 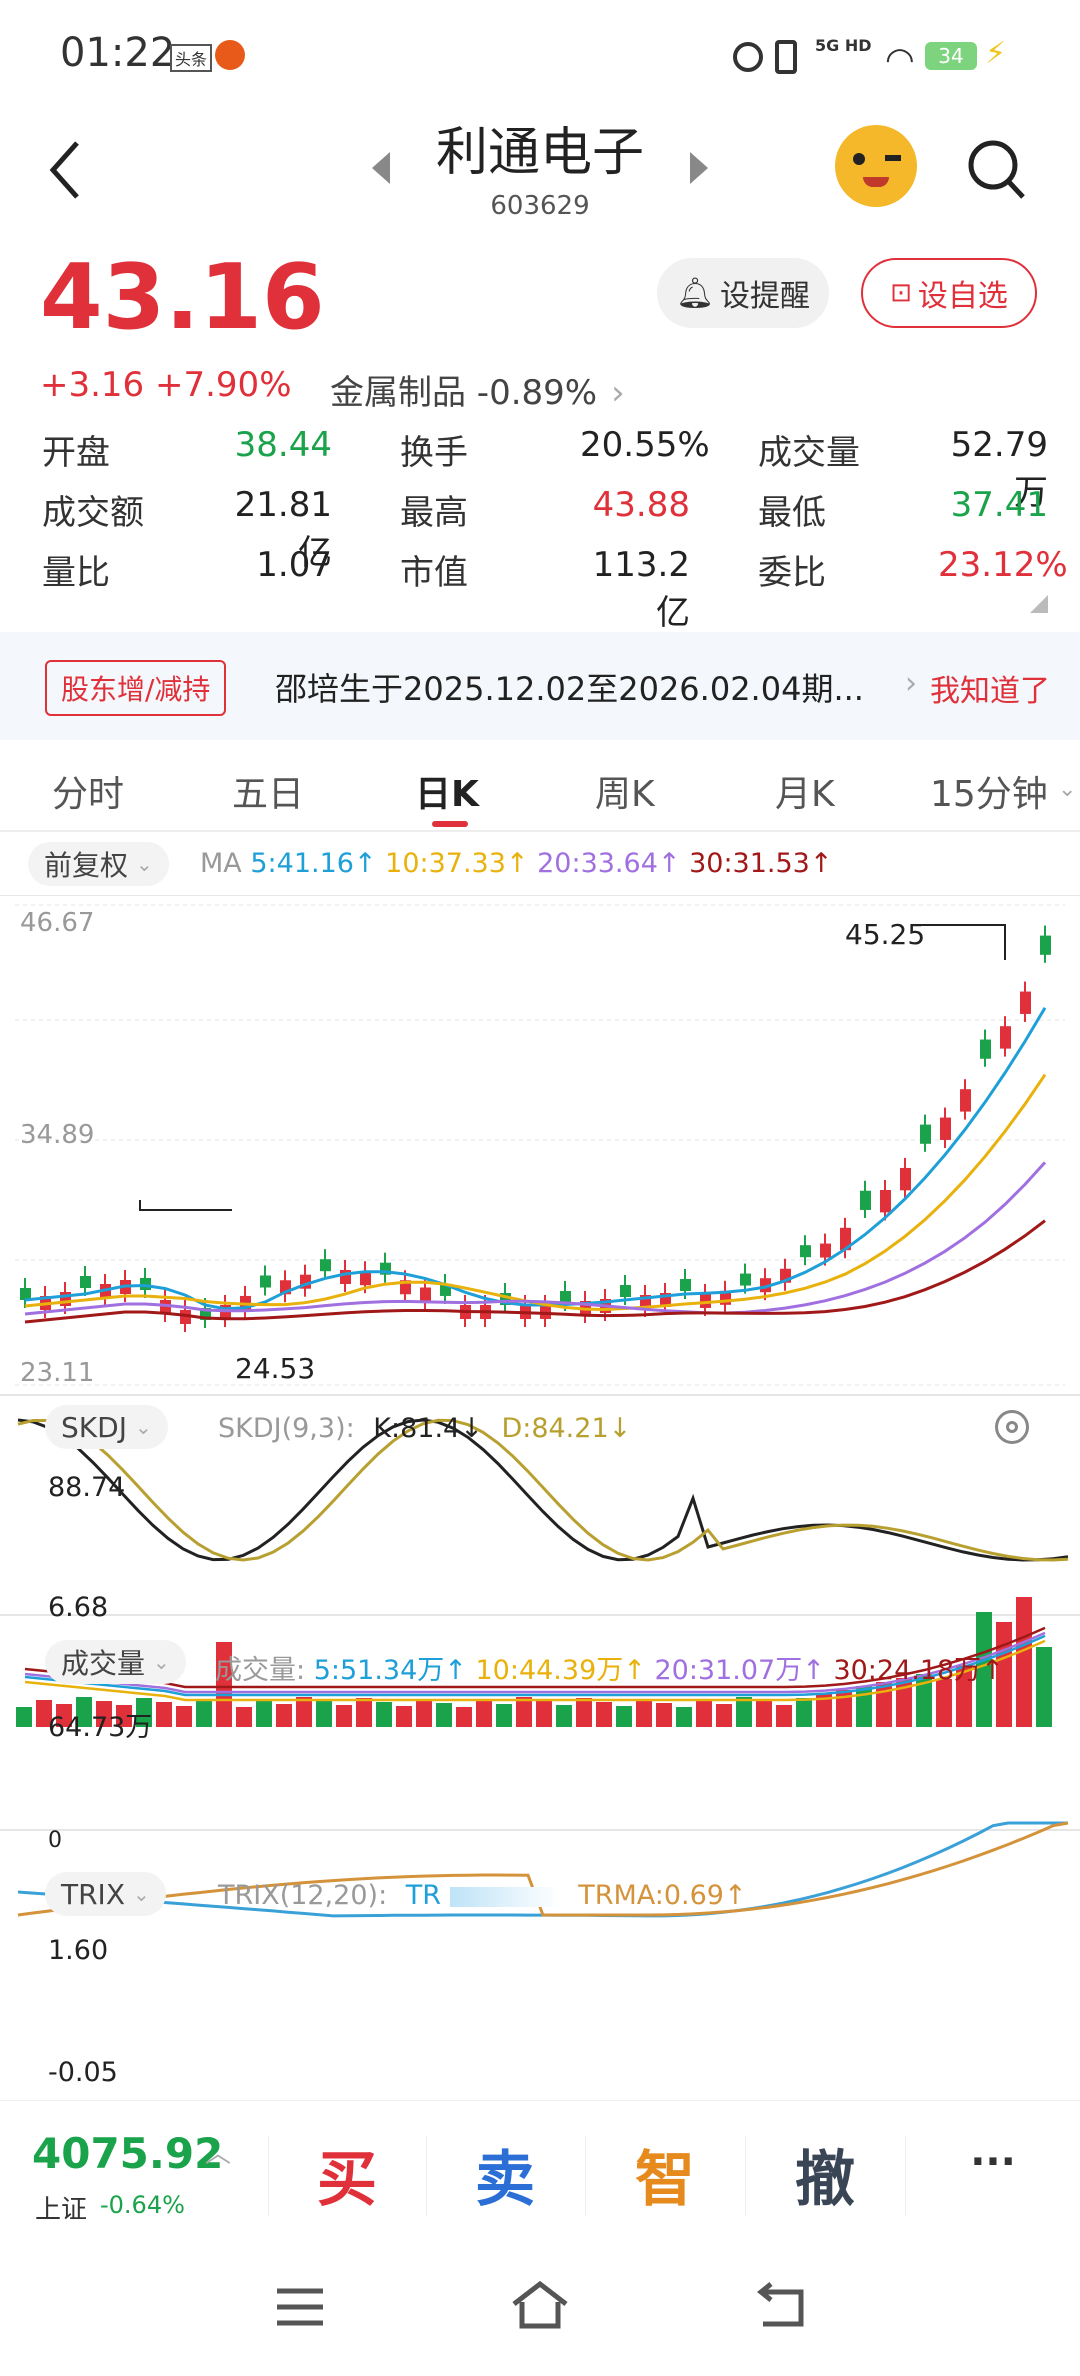 I want to click on dismiss-notice-button: 我知道了, so click(x=990, y=688).